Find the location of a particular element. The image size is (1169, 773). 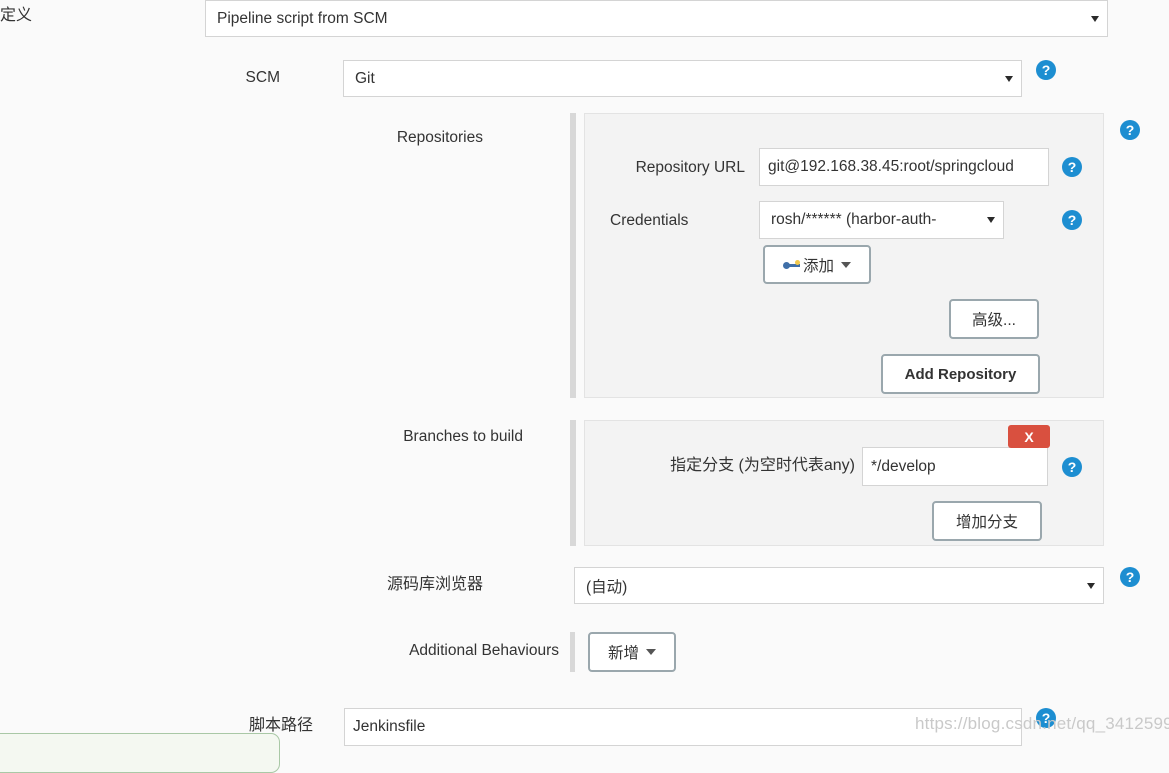

scm-select-value: Git is located at coordinates (365, 78).